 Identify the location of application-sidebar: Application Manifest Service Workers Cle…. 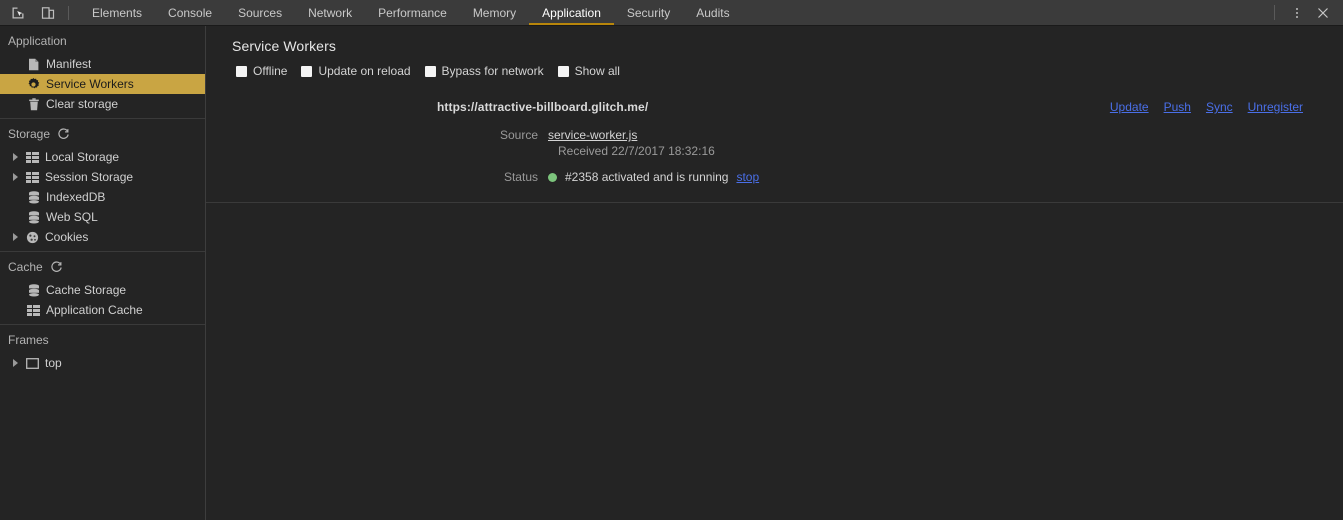
(103, 273).